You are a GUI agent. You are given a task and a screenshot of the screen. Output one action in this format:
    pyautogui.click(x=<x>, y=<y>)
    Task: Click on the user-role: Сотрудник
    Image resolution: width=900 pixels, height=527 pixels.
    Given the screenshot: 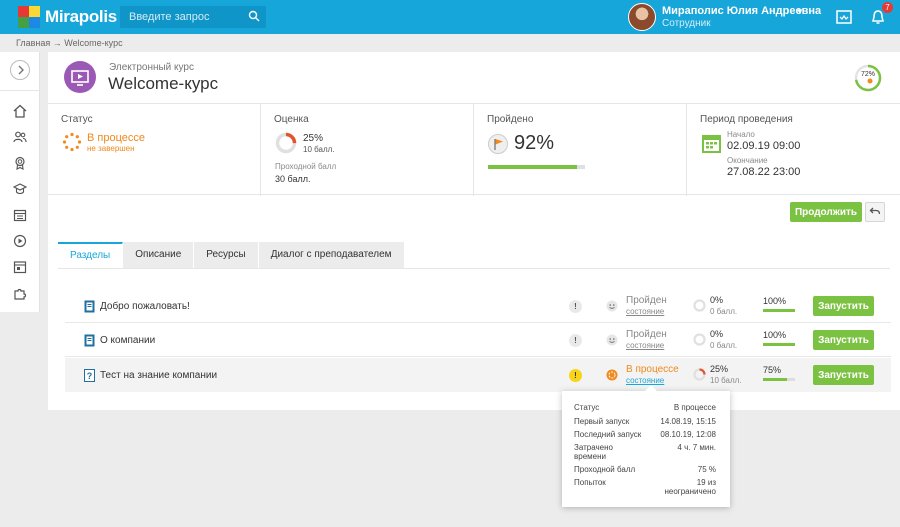 What is the action you would take?
    pyautogui.click(x=686, y=23)
    